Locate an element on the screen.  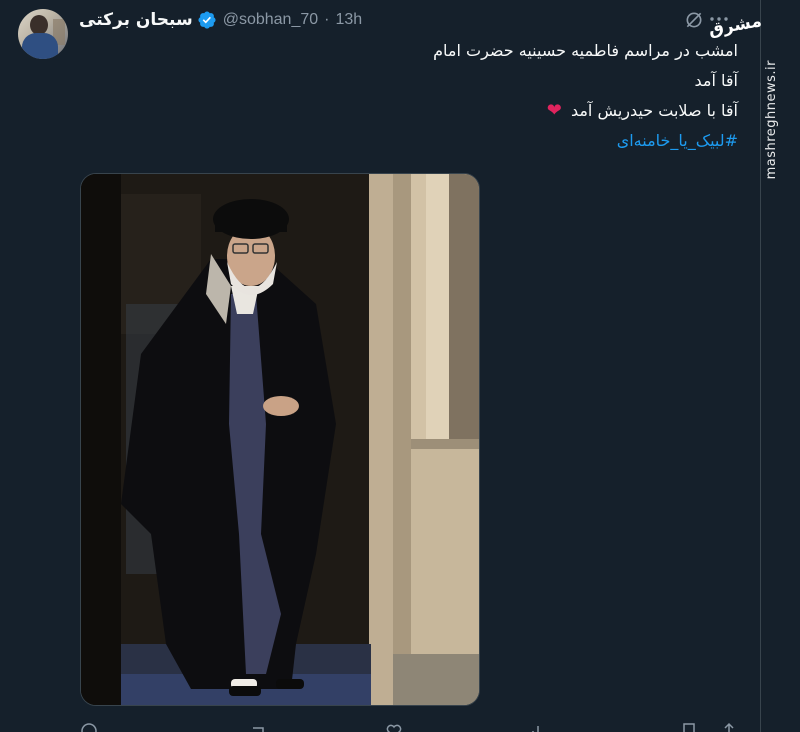
display-name: سبحان برکتی is located at coordinates (136, 20).